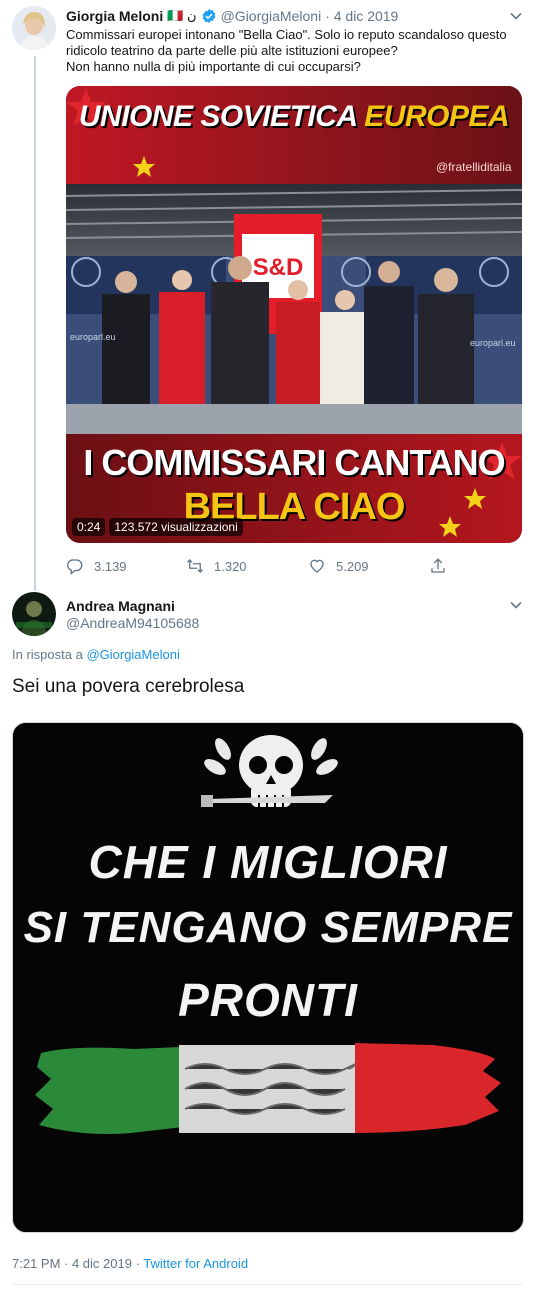 Image resolution: width=533 pixels, height=1295 pixels. Describe the element at coordinates (268, 927) in the screenshot. I see `image-caption-line: SI TENGANO SEMPRE` at that location.